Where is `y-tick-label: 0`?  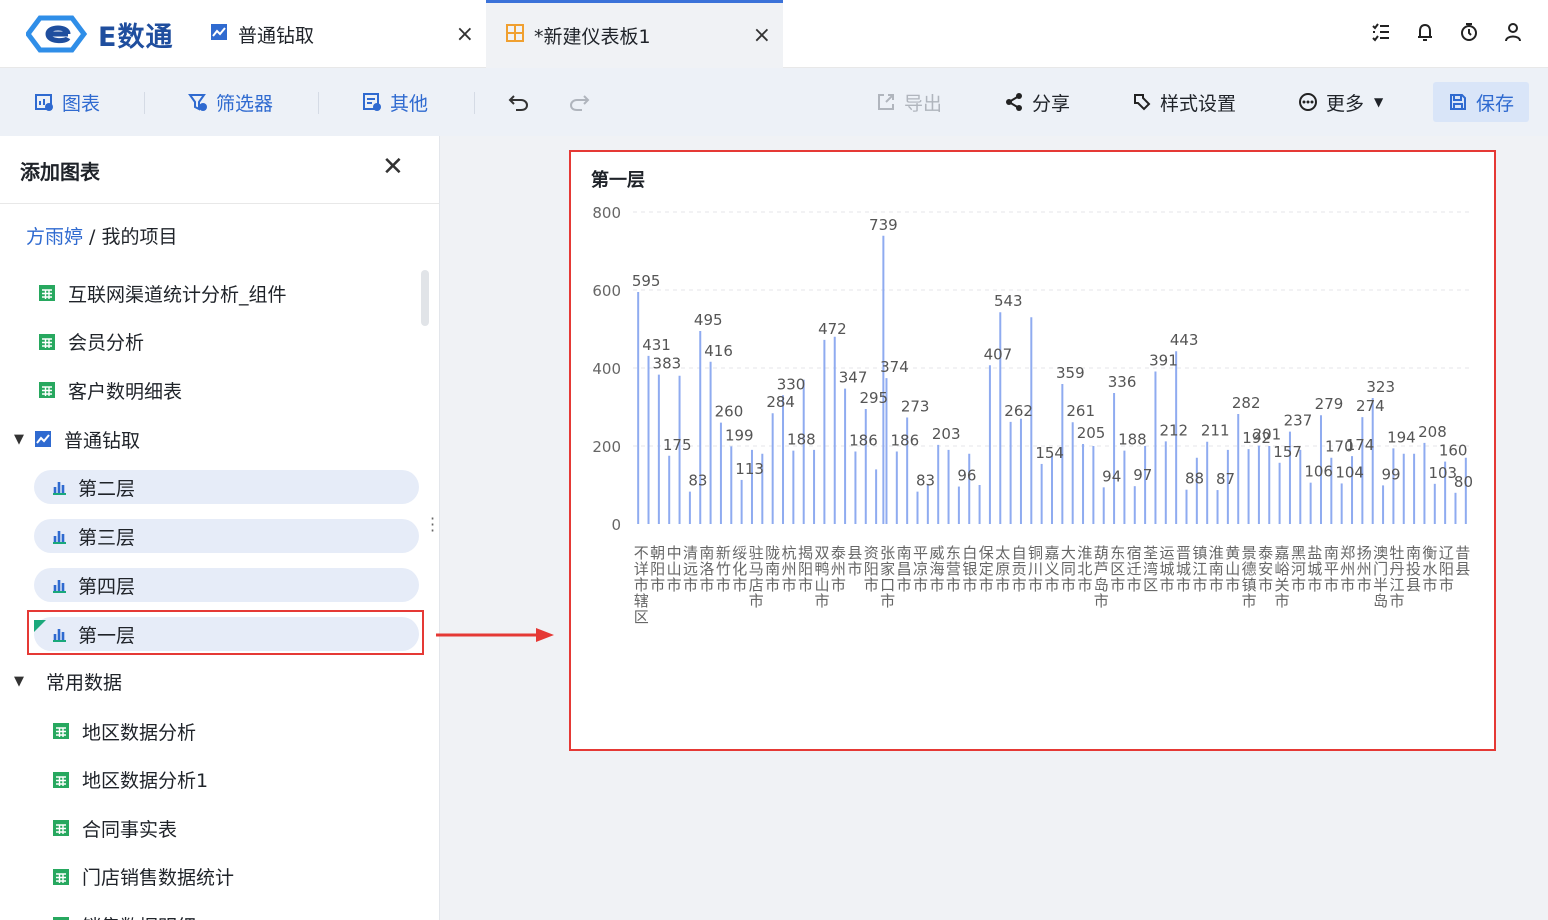
y-tick-label: 0 is located at coordinates (616, 525).